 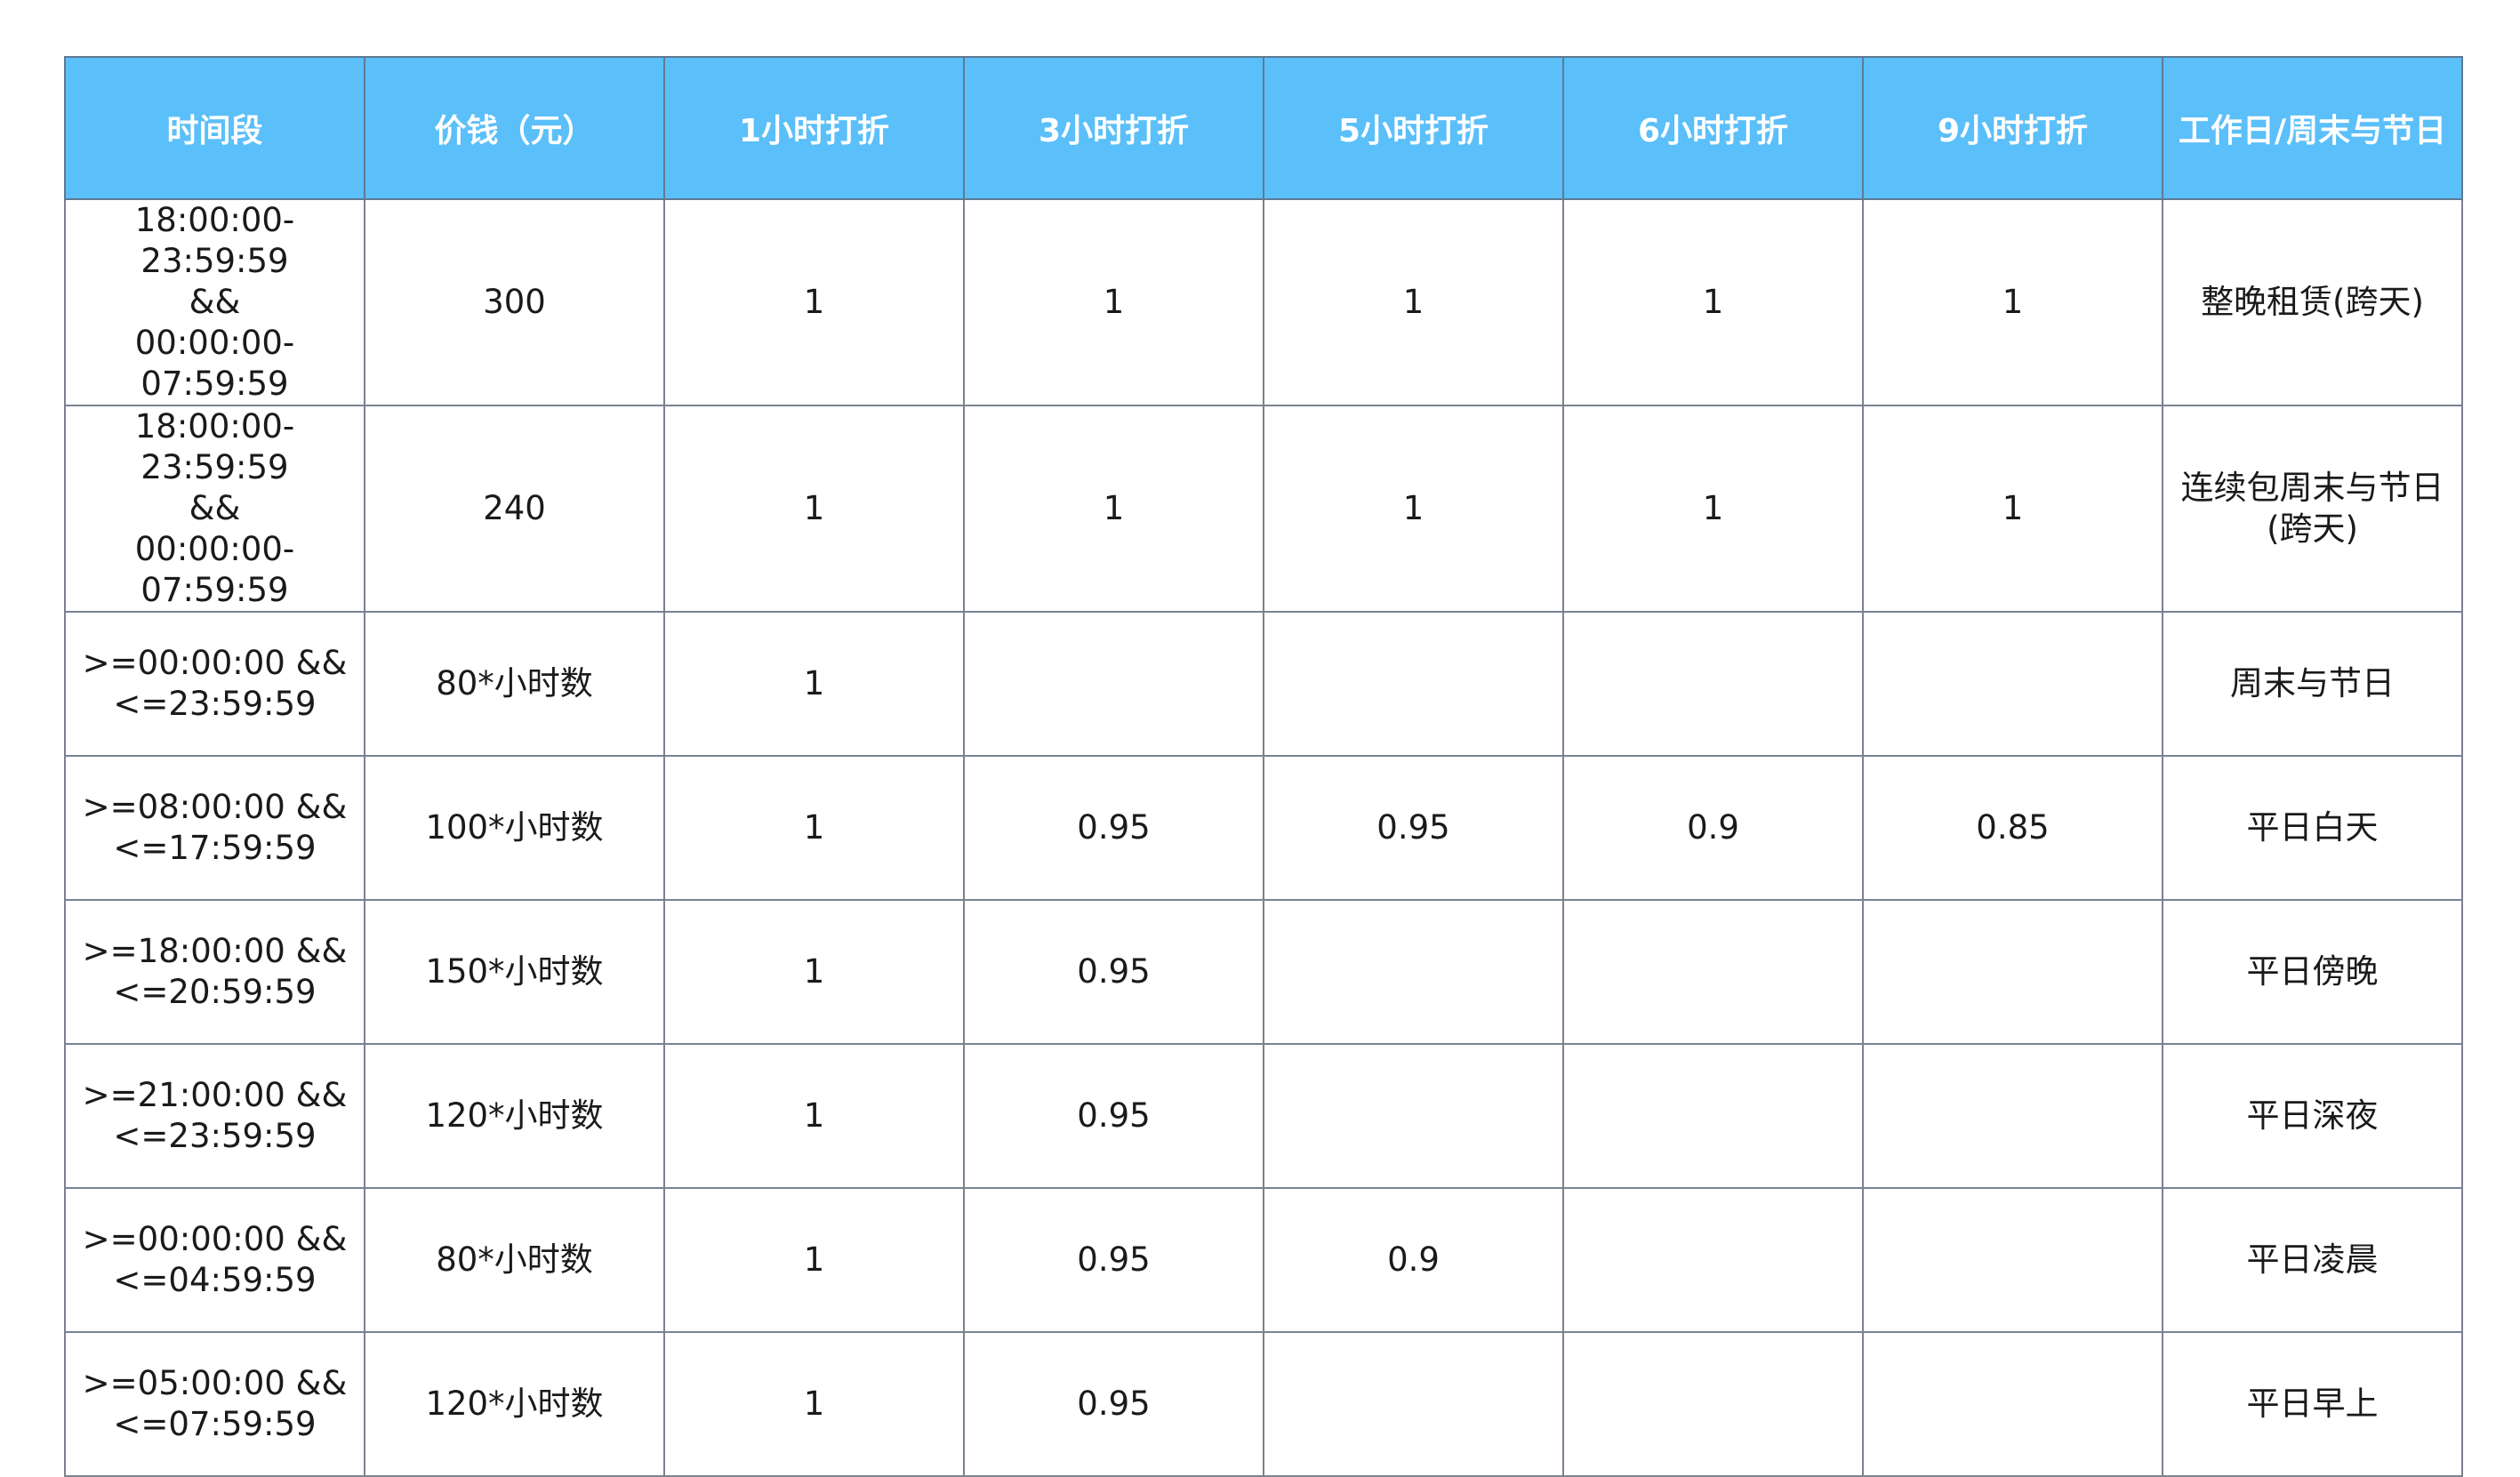 I want to click on header-discount-6h: 6小时打折, so click(x=1713, y=128).